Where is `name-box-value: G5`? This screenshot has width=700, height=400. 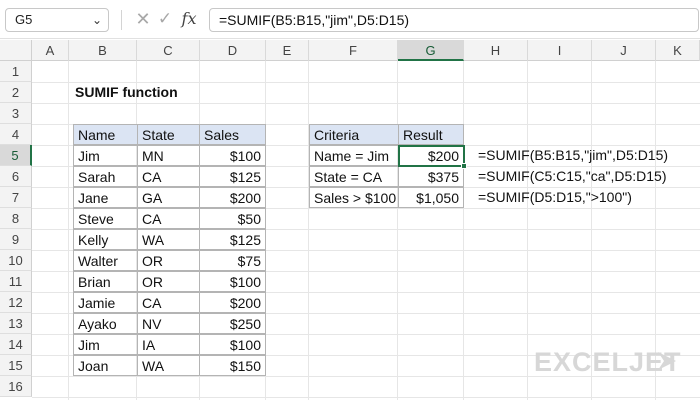
name-box-value: G5 is located at coordinates (24, 19).